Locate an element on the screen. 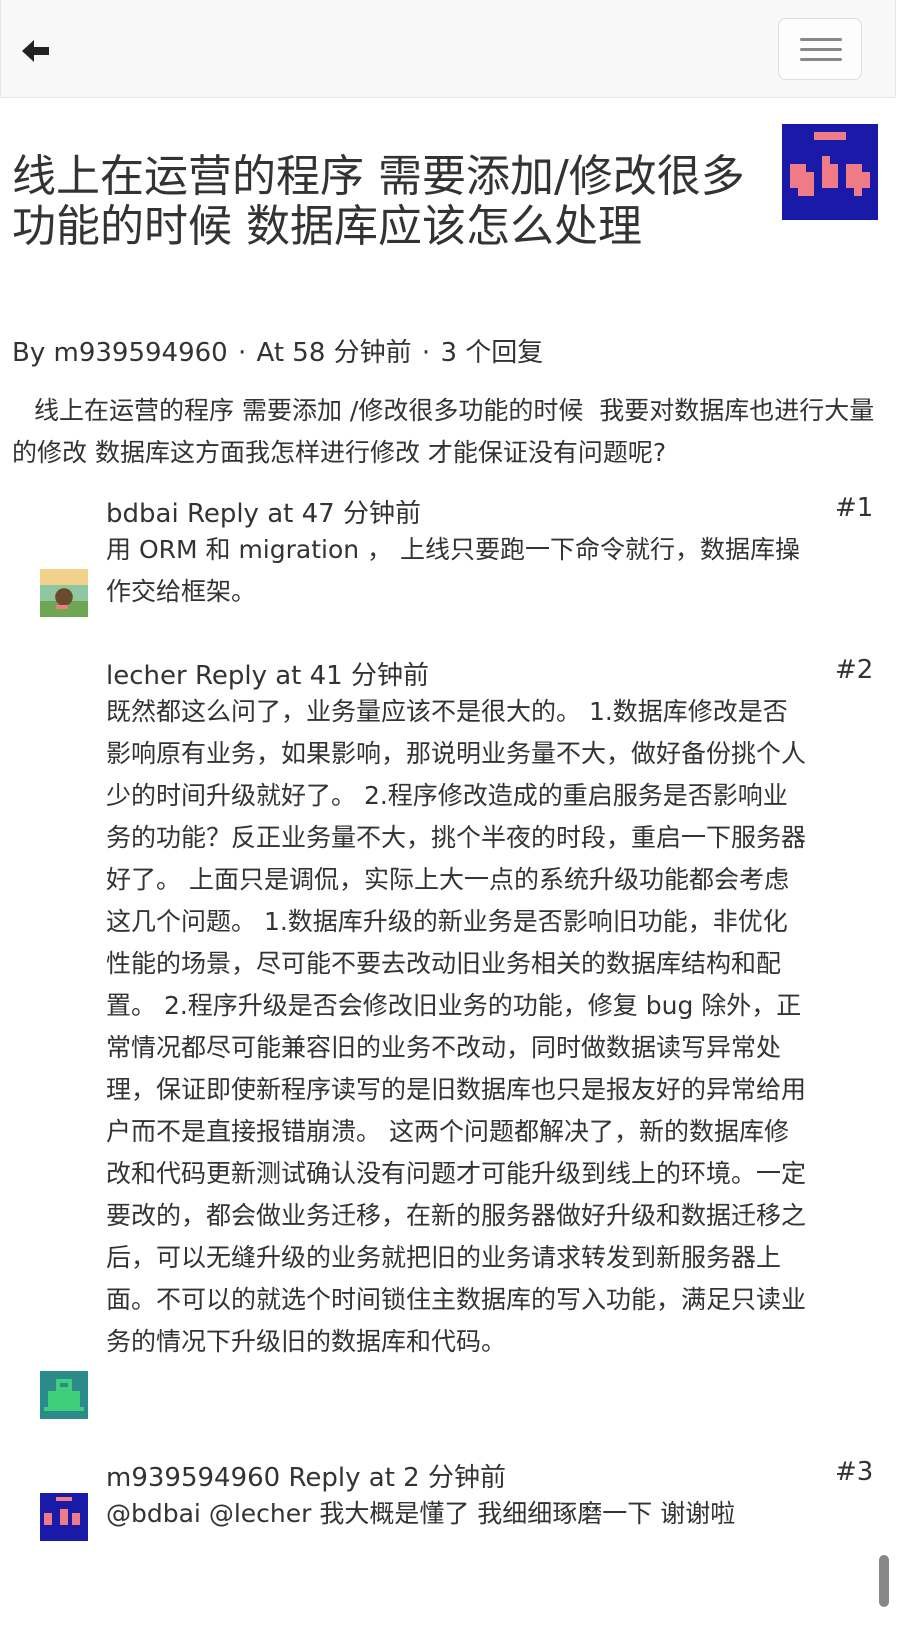  arrow-left-icon is located at coordinates (35, 51).